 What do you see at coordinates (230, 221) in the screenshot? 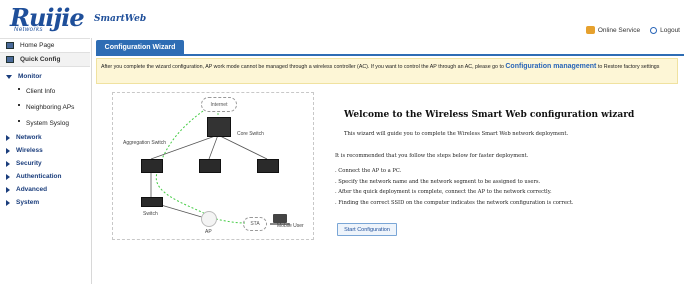
I see `data-path` at bounding box center [230, 221].